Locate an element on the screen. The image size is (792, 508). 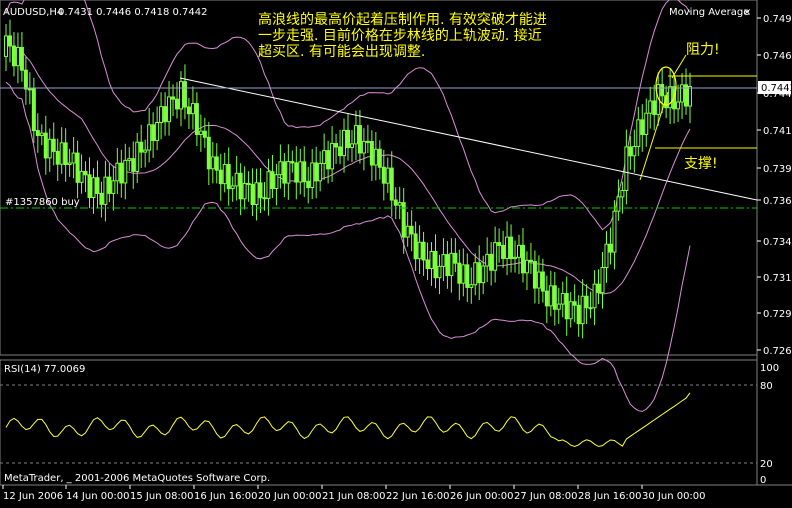
time-tick-label: 26 Jun 00:00 is located at coordinates (482, 496).